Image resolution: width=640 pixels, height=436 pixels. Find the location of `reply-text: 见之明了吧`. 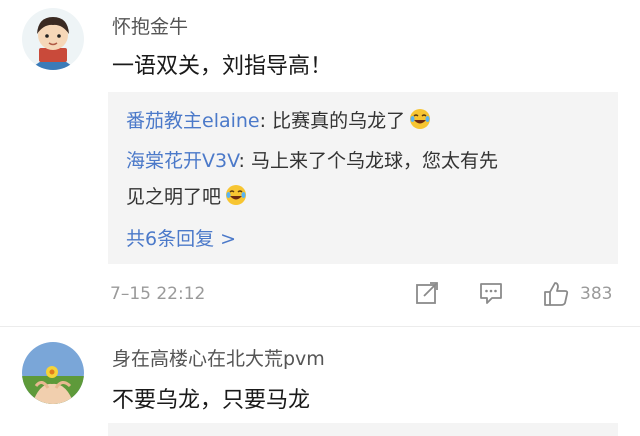

reply-text: 见之明了吧 is located at coordinates (174, 197).